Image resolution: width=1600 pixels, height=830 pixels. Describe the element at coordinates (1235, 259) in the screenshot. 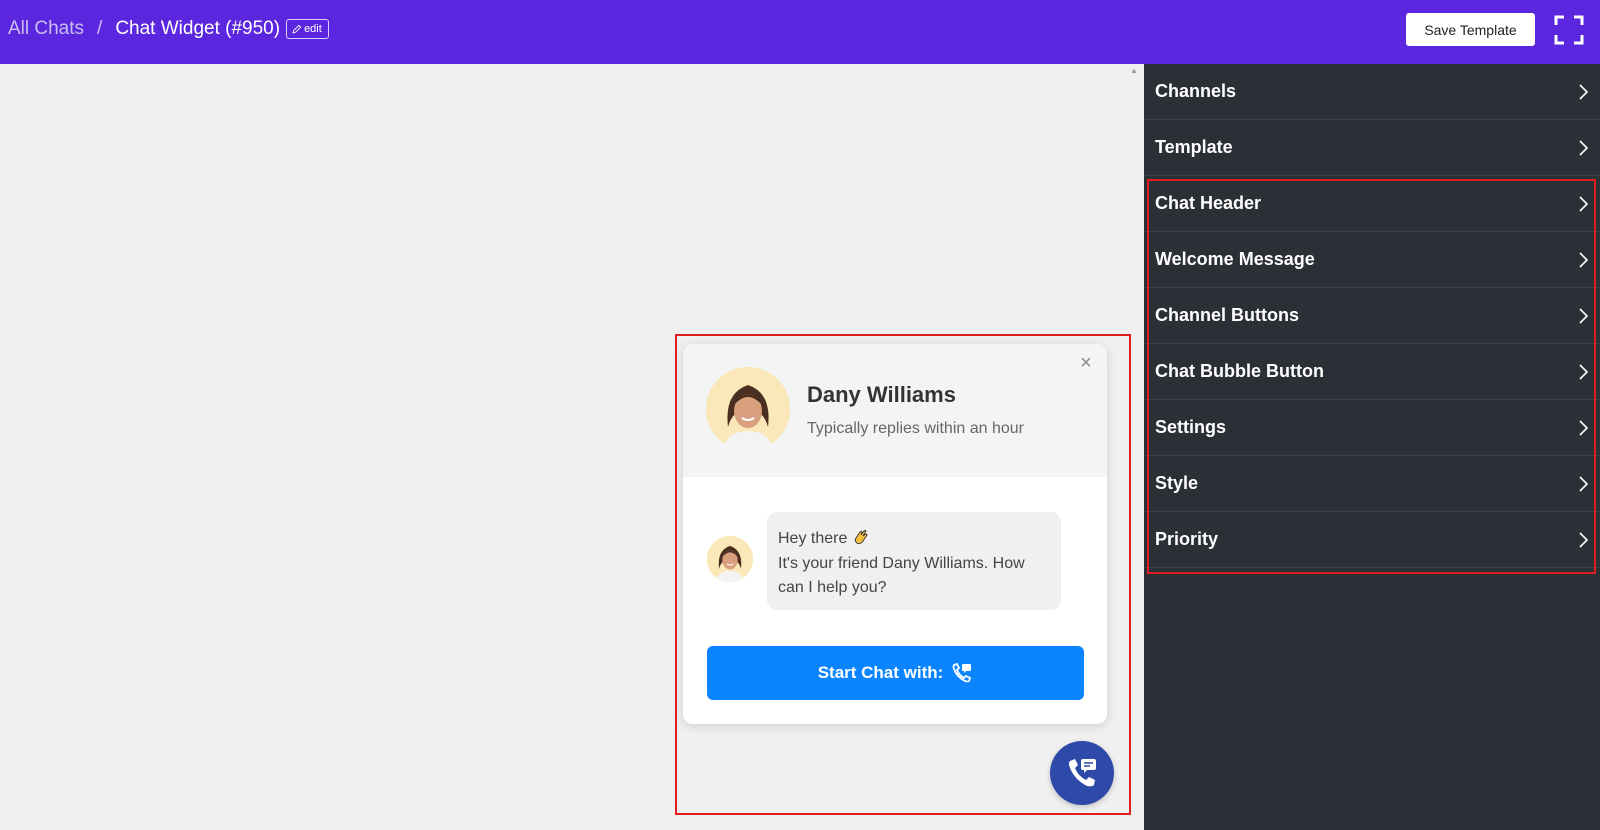

I see `sidebar-item-label: Welcome Message` at that location.